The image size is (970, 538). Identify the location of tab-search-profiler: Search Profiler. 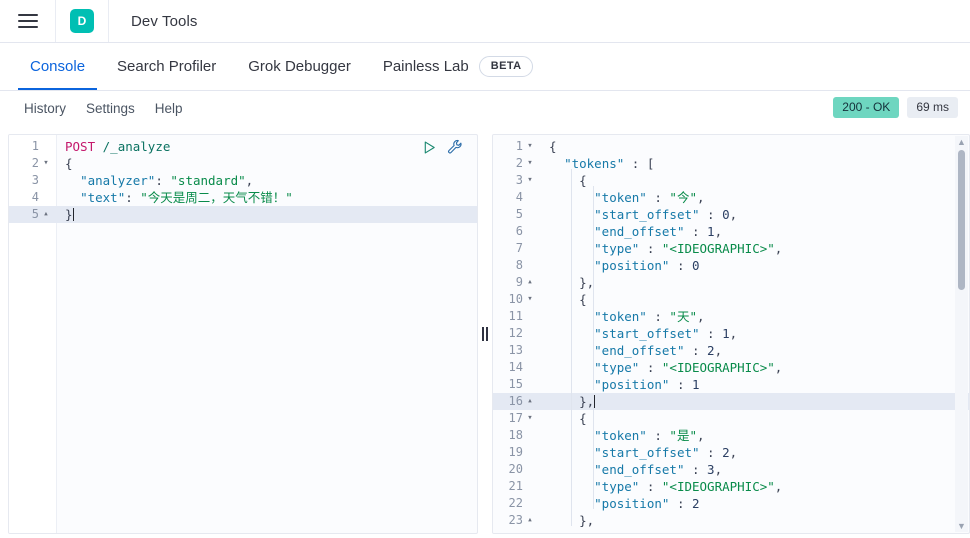
(166, 66).